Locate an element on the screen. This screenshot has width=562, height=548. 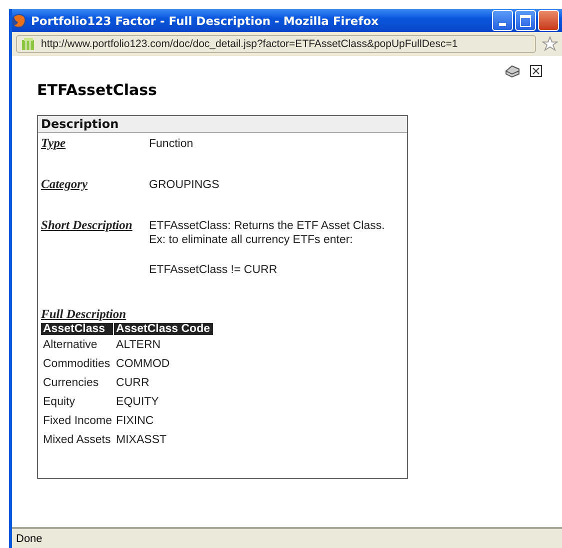
panel-header: Description is located at coordinates (222, 124).